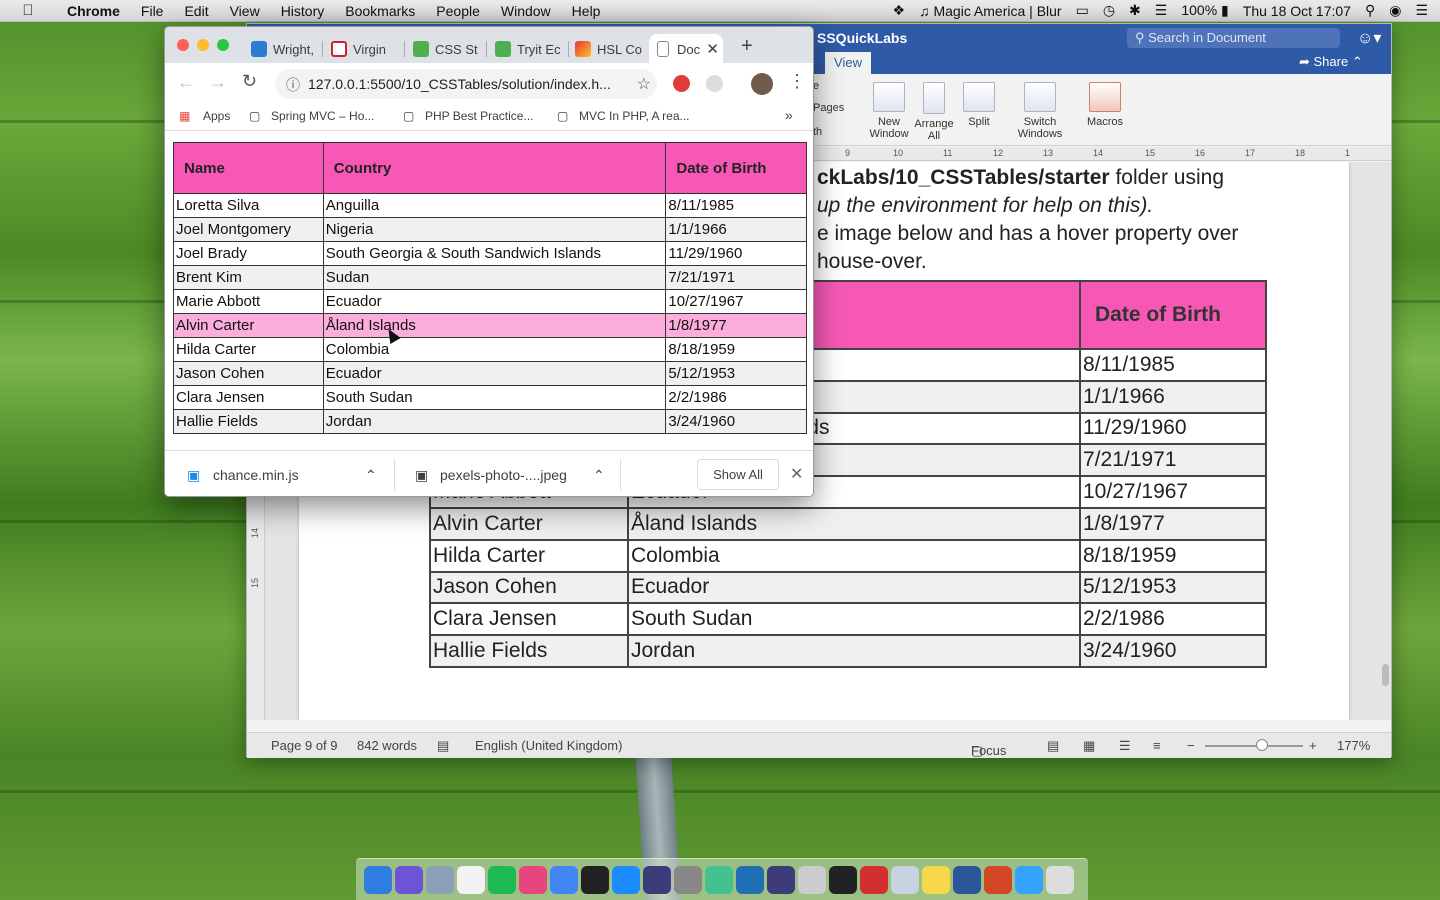 The height and width of the screenshot is (900, 1440). Describe the element at coordinates (935, 879) in the screenshot. I see `stickies-icon` at that location.